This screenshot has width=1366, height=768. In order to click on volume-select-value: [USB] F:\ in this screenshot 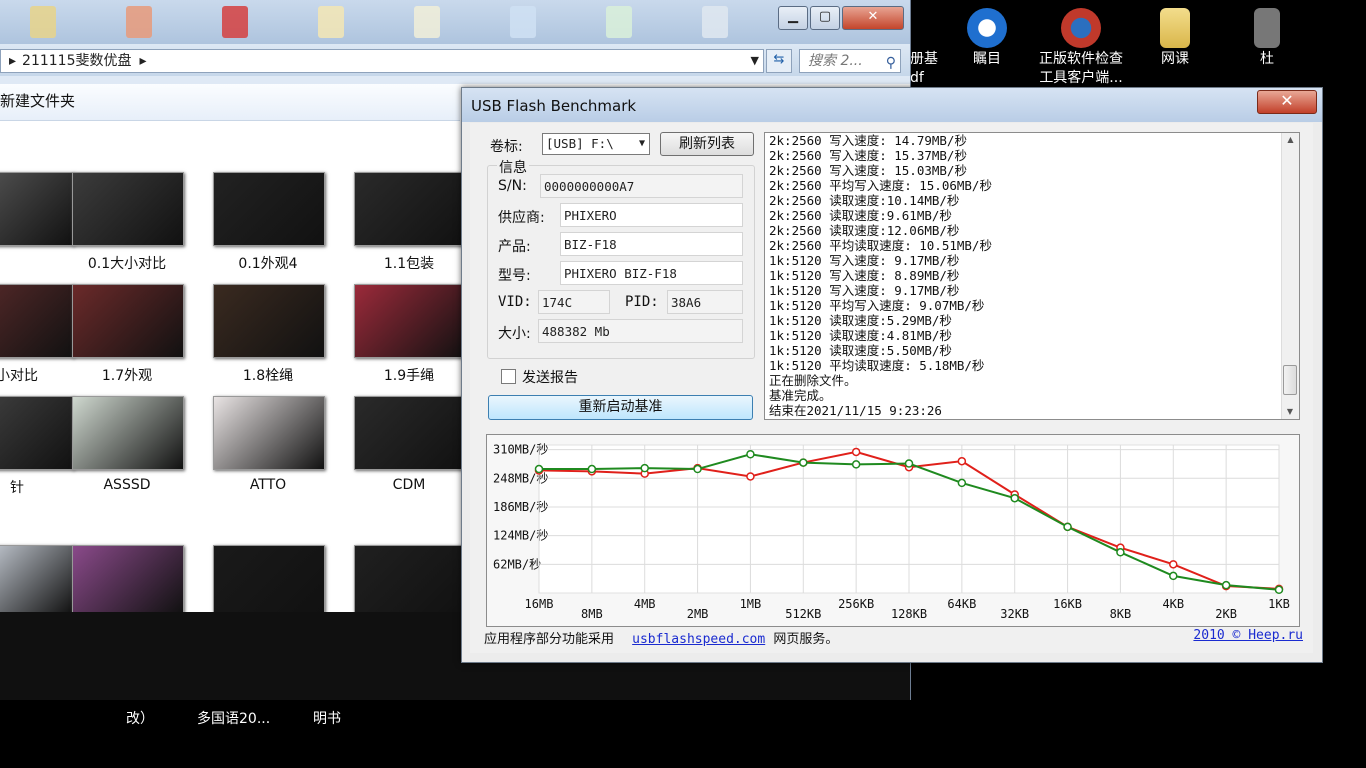, I will do `click(580, 143)`.